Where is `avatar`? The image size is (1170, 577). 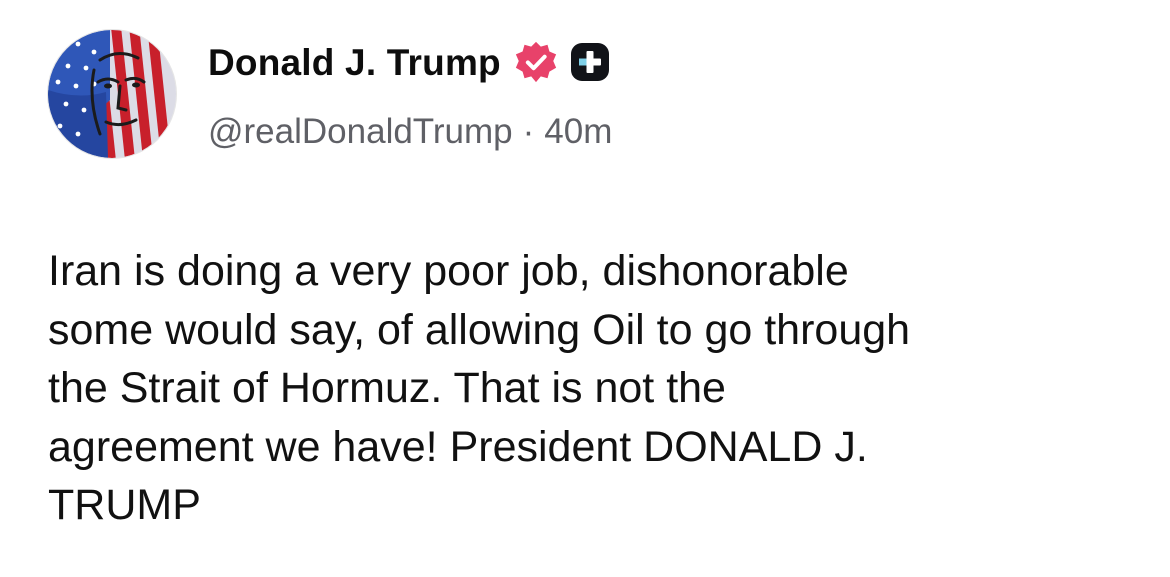
avatar is located at coordinates (112, 94).